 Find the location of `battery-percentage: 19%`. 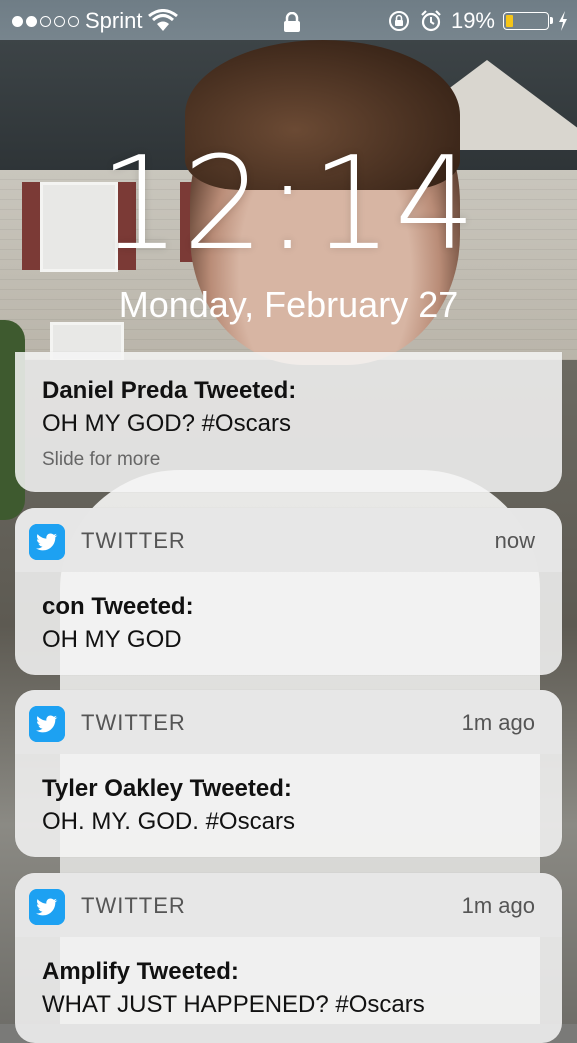

battery-percentage: 19% is located at coordinates (472, 20).